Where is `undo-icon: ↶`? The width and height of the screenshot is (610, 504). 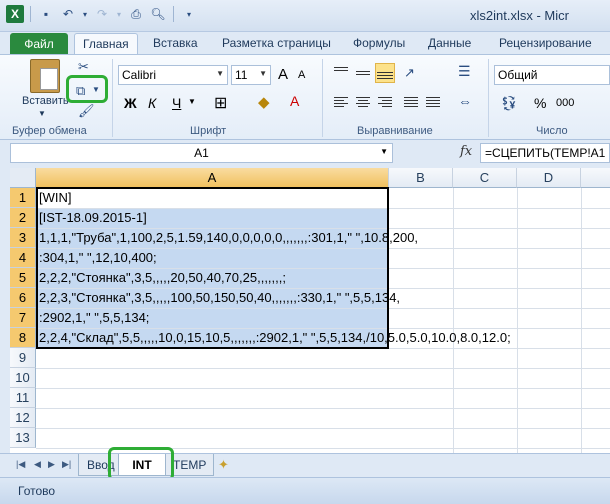 undo-icon: ↶ is located at coordinates (68, 14).